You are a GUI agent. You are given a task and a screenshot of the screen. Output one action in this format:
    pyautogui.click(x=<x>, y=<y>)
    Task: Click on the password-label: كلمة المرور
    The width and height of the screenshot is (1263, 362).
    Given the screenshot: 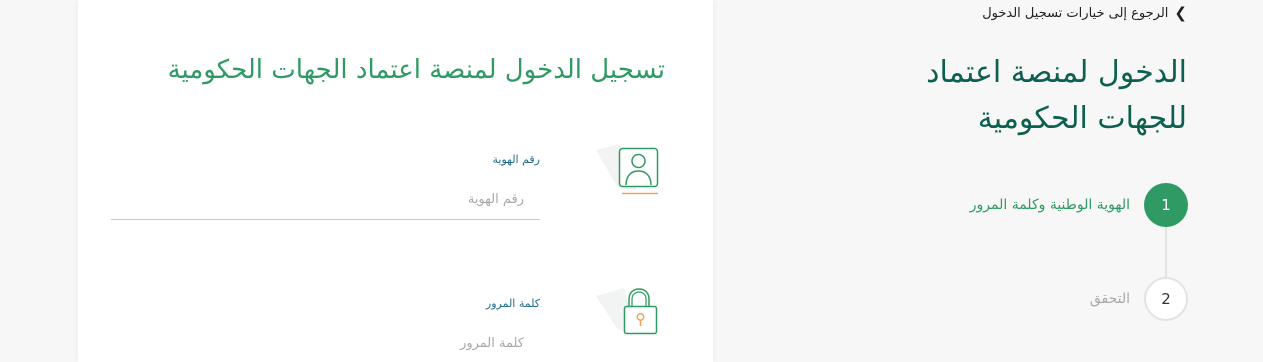 What is the action you would take?
    pyautogui.click(x=512, y=303)
    